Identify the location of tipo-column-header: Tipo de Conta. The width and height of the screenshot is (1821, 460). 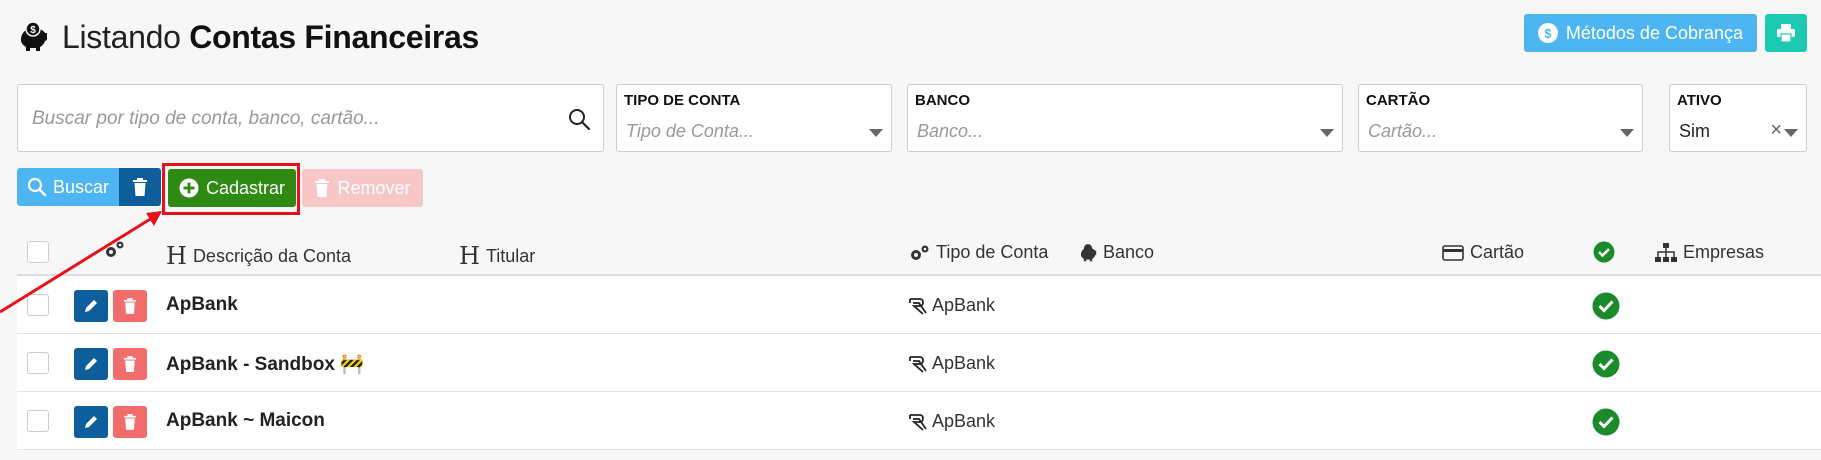
(978, 252).